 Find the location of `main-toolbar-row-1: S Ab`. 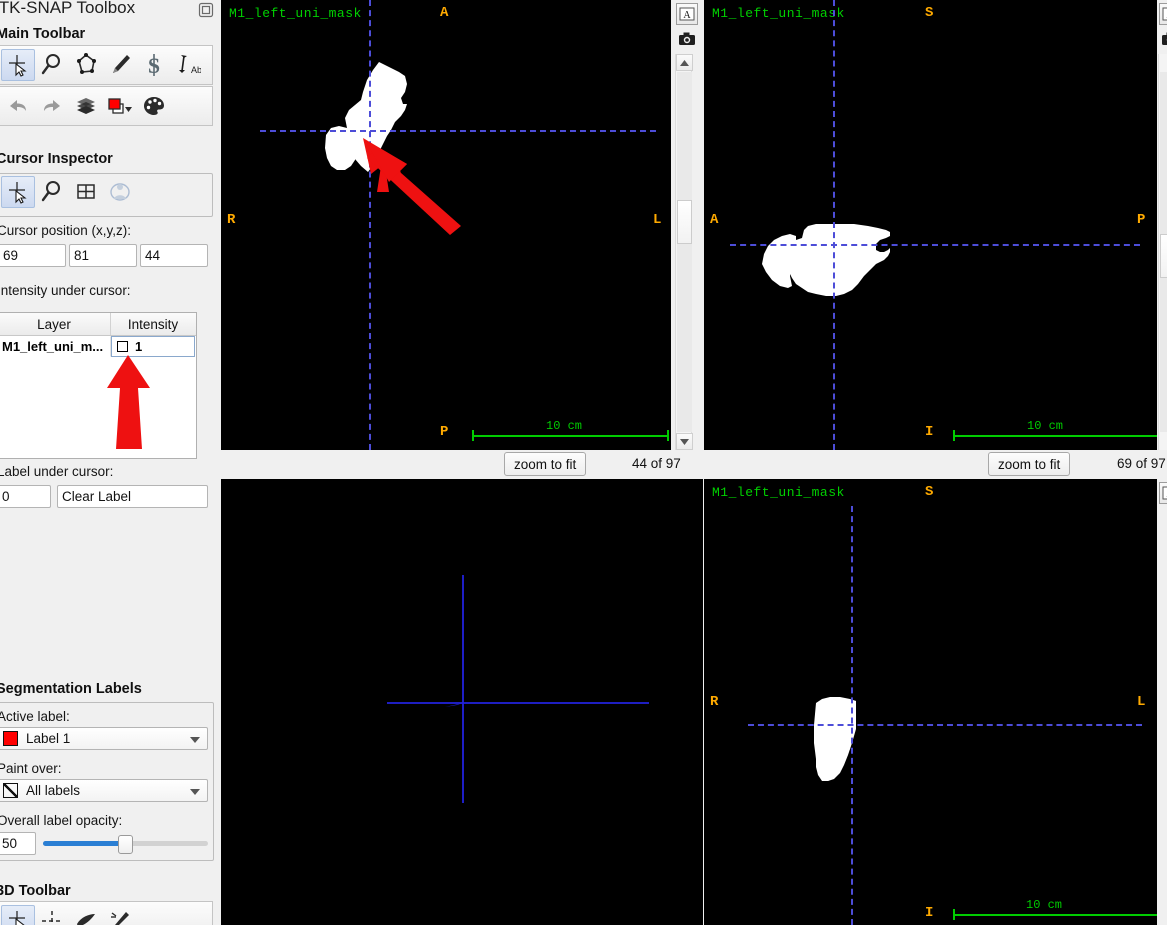

main-toolbar-row-1: S Ab is located at coordinates (106, 65).